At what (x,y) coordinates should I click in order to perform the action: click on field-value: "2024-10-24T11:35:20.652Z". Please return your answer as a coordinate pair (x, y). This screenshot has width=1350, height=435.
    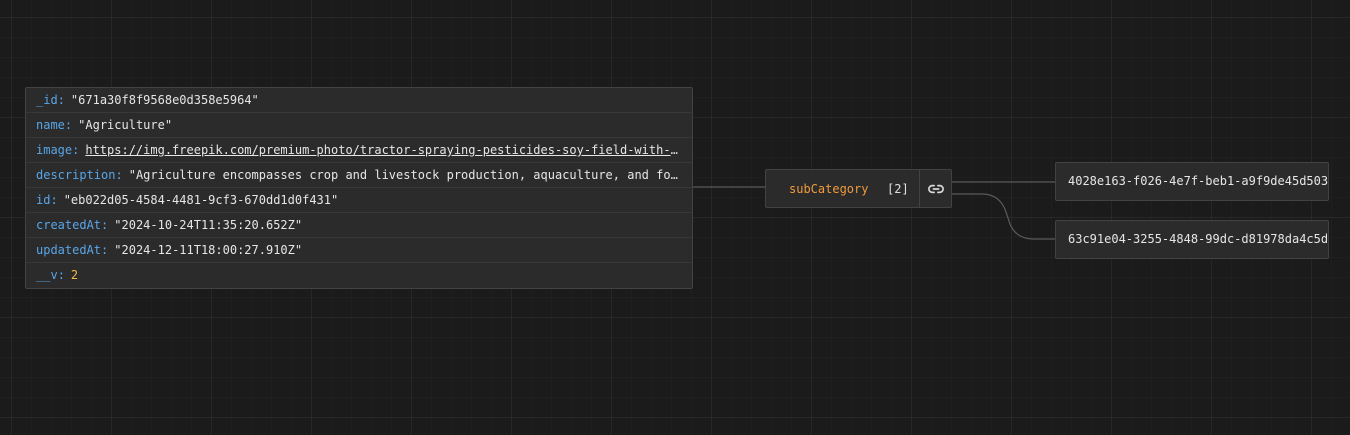
    Looking at the image, I should click on (208, 225).